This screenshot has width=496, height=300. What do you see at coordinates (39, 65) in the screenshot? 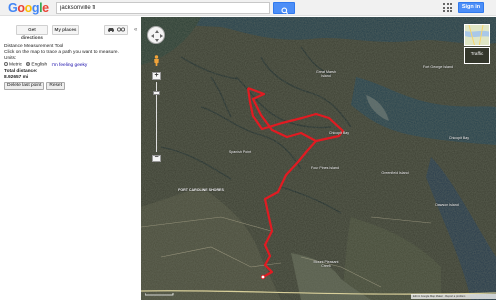
I see `english-label: English` at bounding box center [39, 65].